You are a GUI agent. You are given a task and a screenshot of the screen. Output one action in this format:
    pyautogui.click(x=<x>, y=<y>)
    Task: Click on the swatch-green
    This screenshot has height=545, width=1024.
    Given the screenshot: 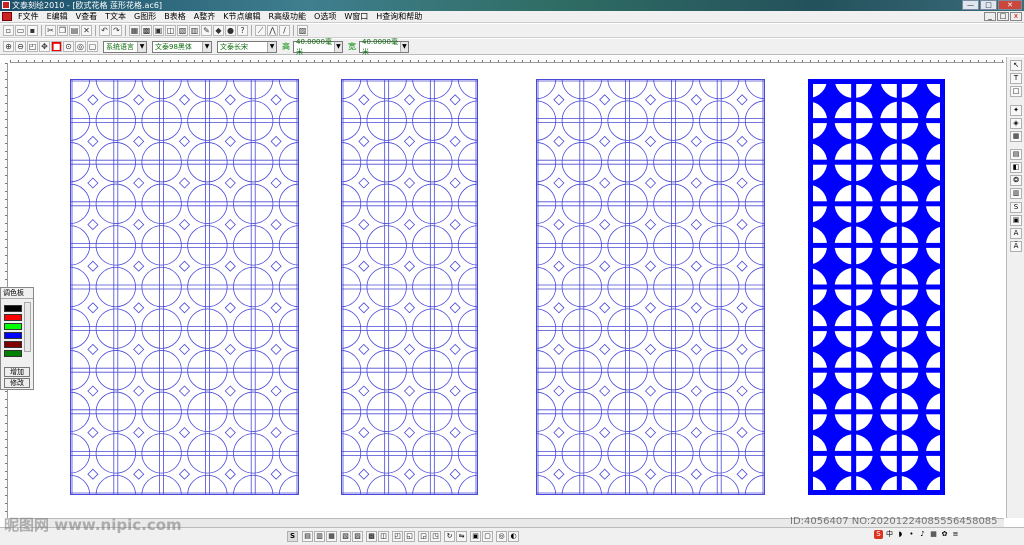 What is the action you would take?
    pyautogui.click(x=13, y=326)
    